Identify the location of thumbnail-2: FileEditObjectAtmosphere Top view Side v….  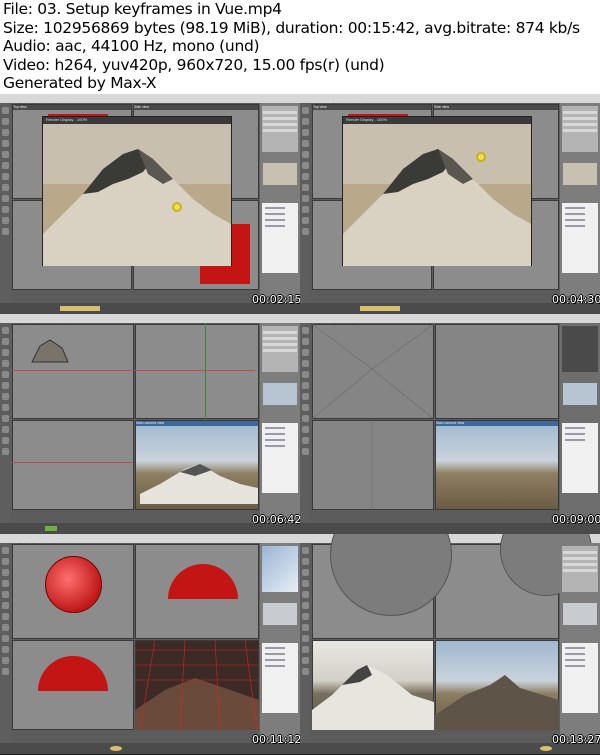
(450, 204).